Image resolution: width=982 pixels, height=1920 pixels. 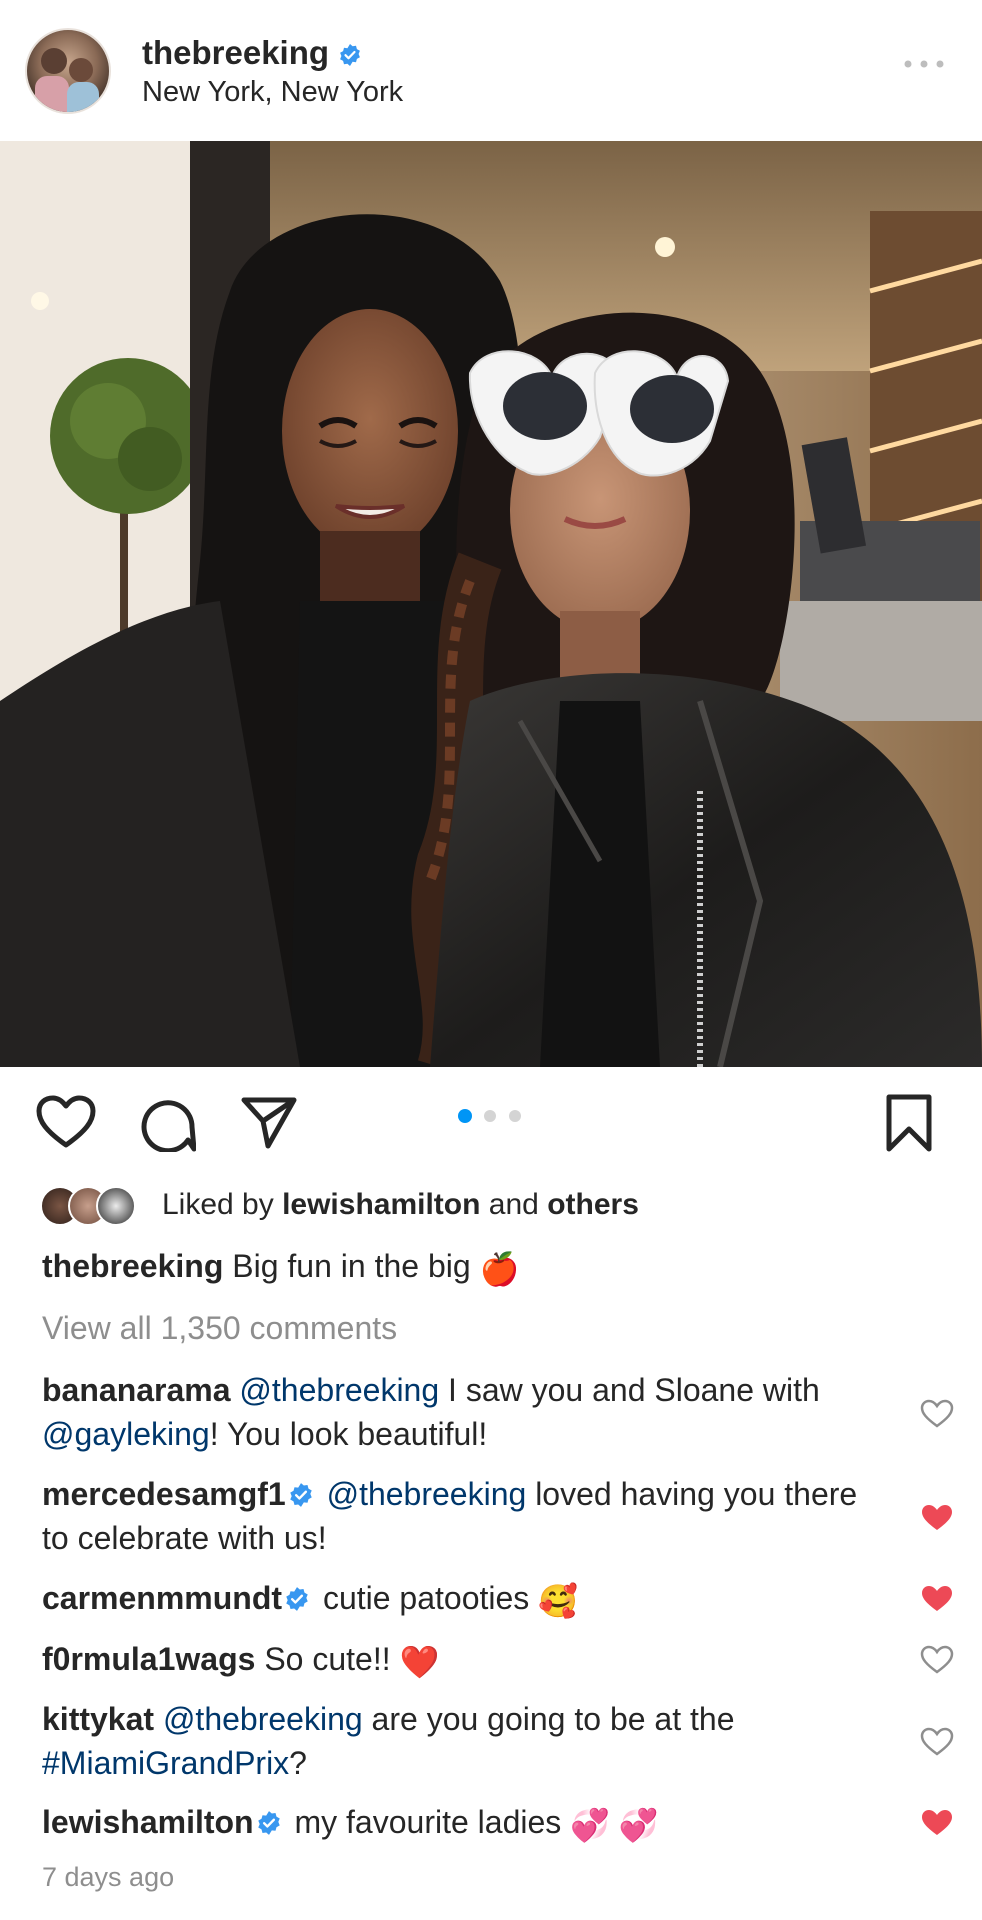 What do you see at coordinates (165, 1763) in the screenshot?
I see `comment-hashtag: #MiamiGrandPrix` at bounding box center [165, 1763].